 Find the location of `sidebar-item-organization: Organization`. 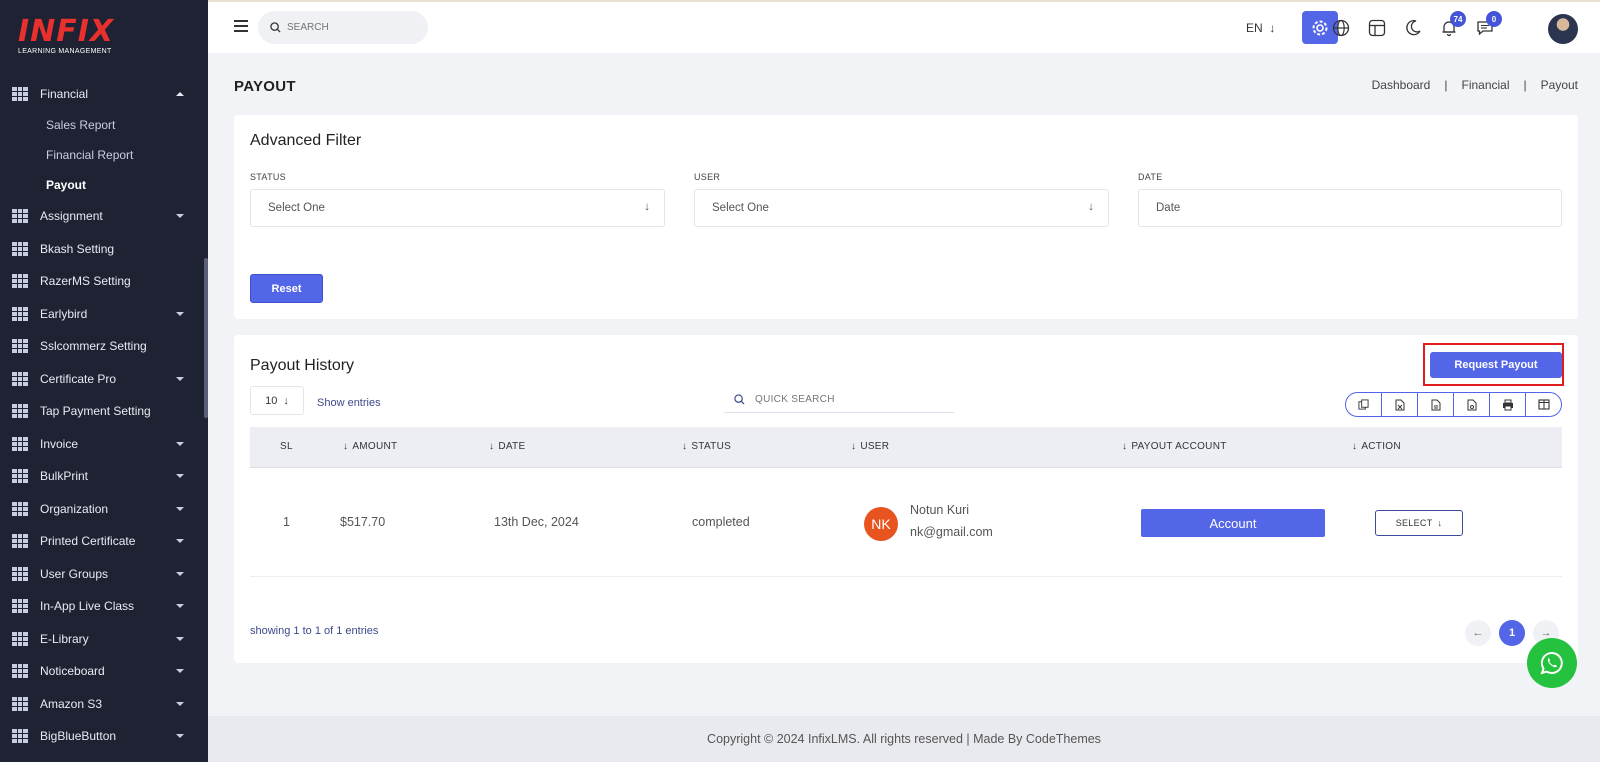

sidebar-item-organization: Organization is located at coordinates (102, 509).